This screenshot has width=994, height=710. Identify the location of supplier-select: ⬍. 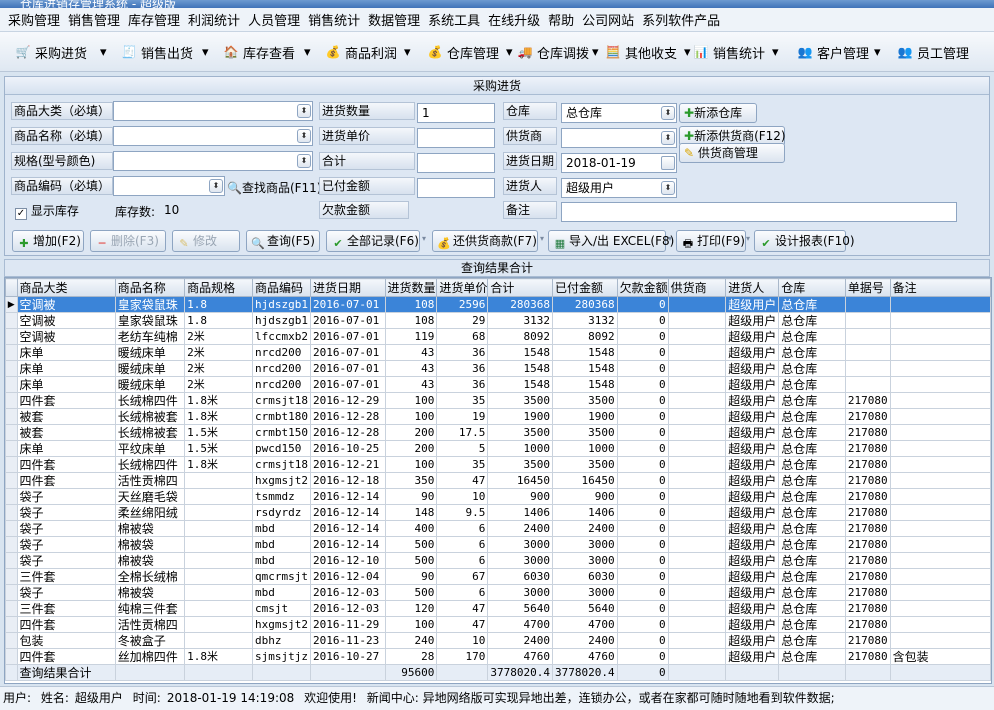
(619, 138).